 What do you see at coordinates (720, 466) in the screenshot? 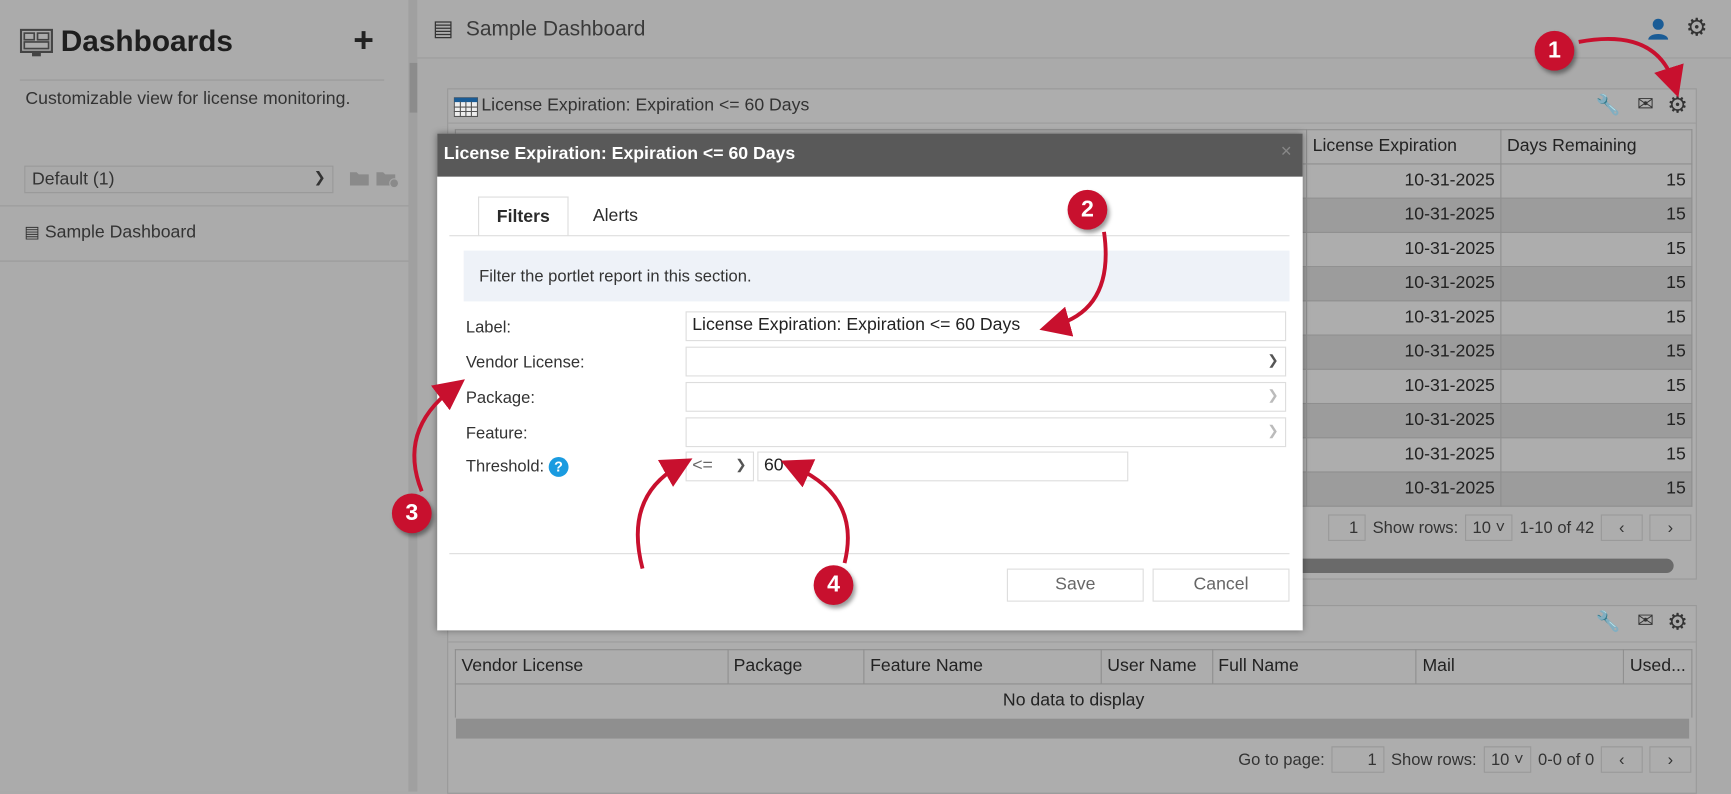
I see `threshold-operator-select: <= ❯` at bounding box center [720, 466].